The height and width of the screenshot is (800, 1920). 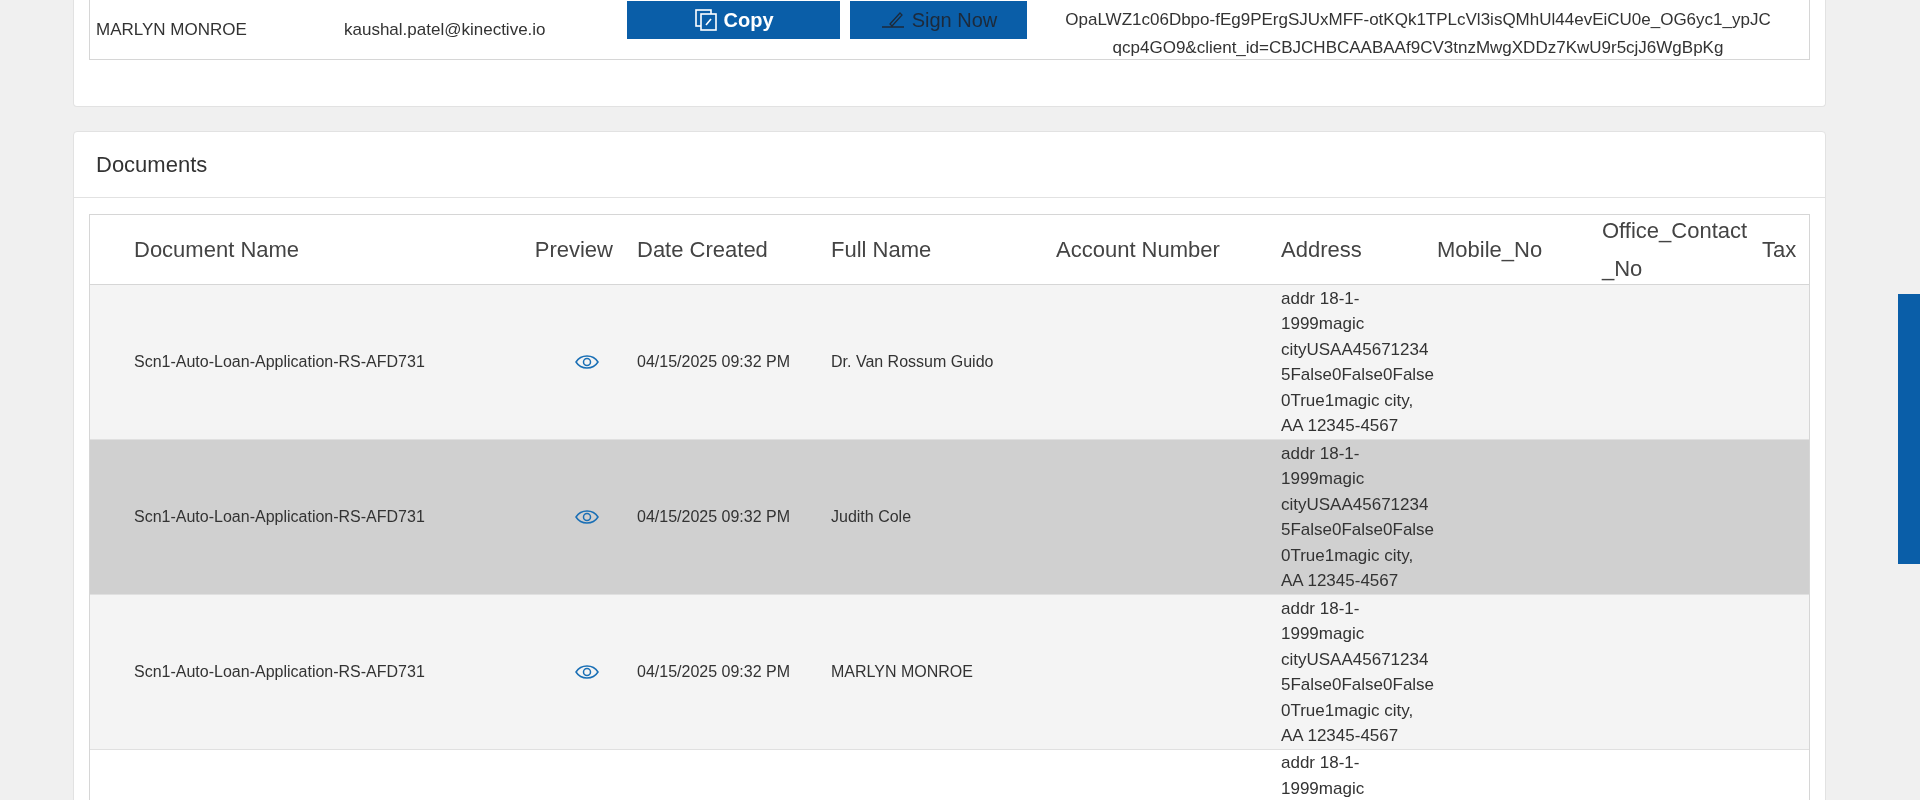 What do you see at coordinates (705, 19) in the screenshot?
I see `copy-link-icon` at bounding box center [705, 19].